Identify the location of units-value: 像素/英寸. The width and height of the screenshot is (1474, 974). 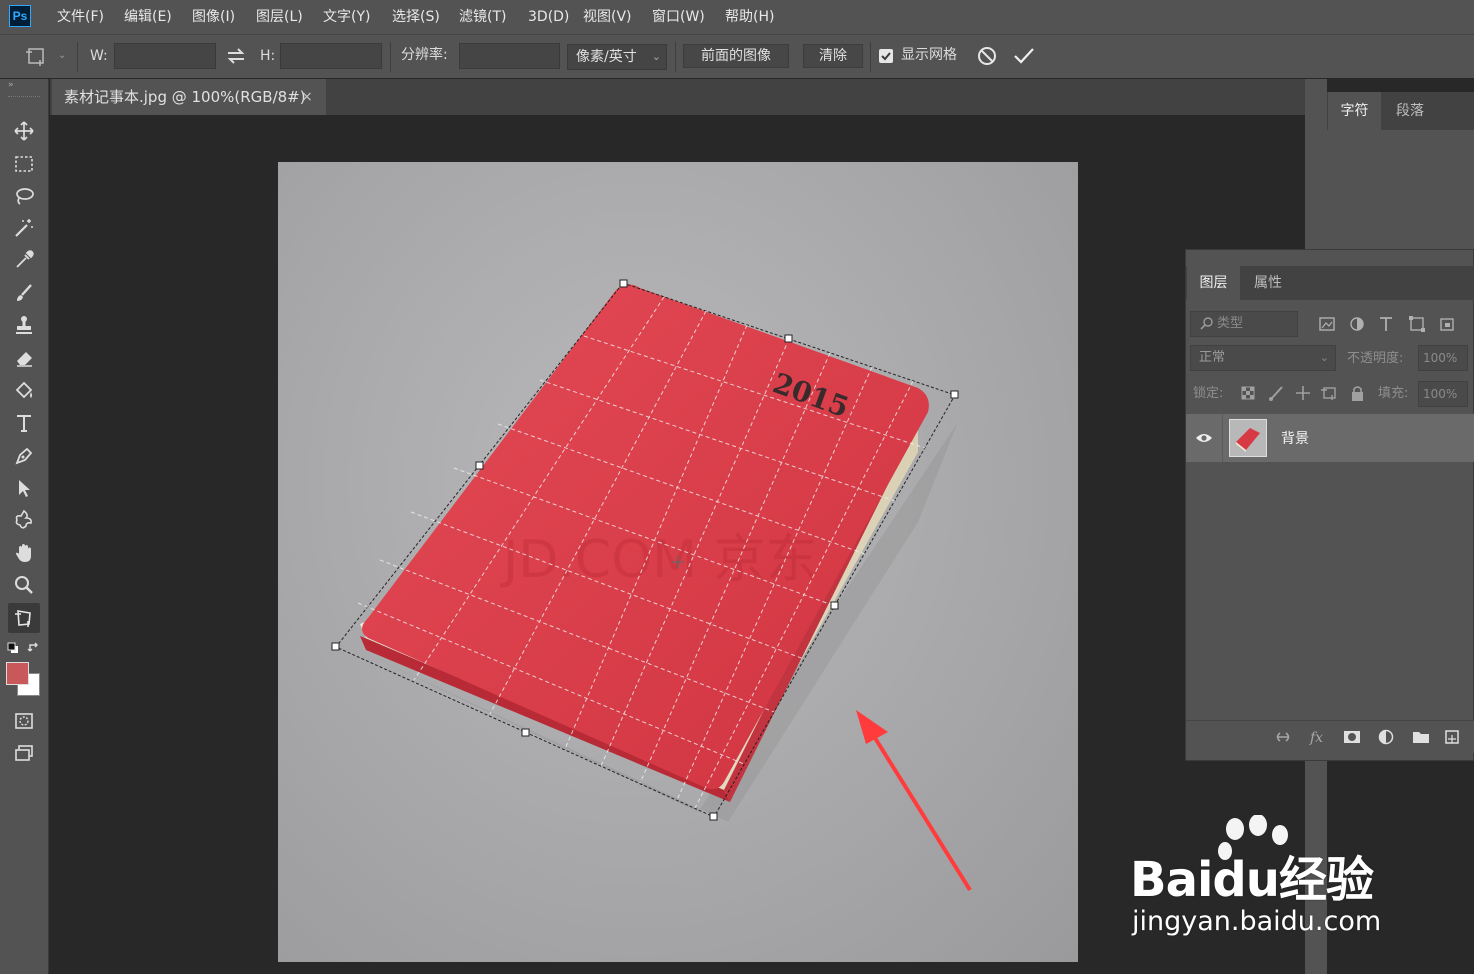
(606, 57).